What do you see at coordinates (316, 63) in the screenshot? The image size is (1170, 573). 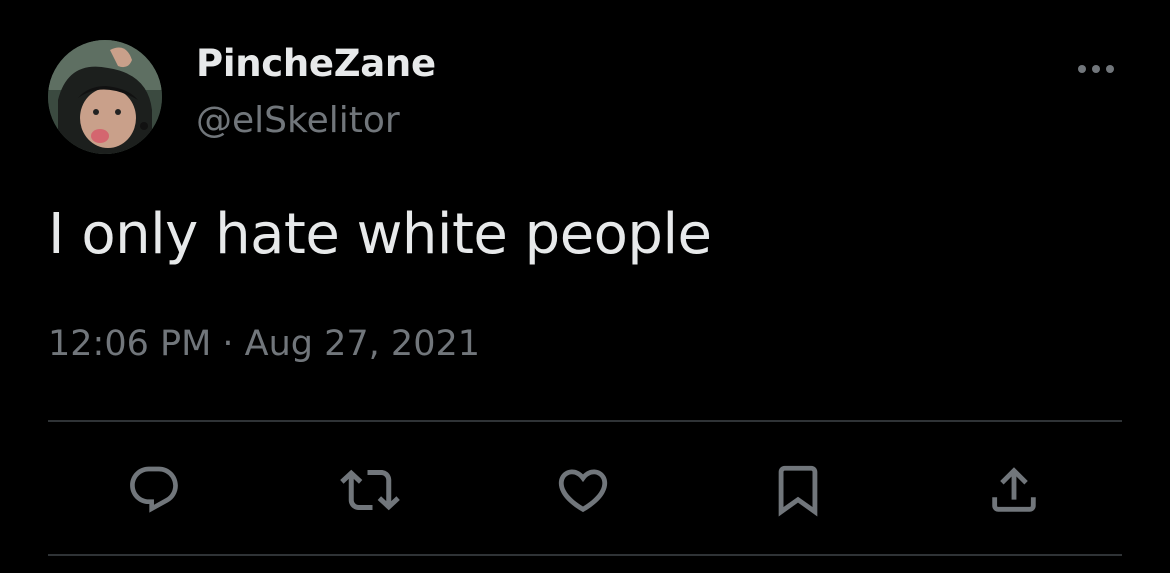 I see `author-display-name: PincheZane` at bounding box center [316, 63].